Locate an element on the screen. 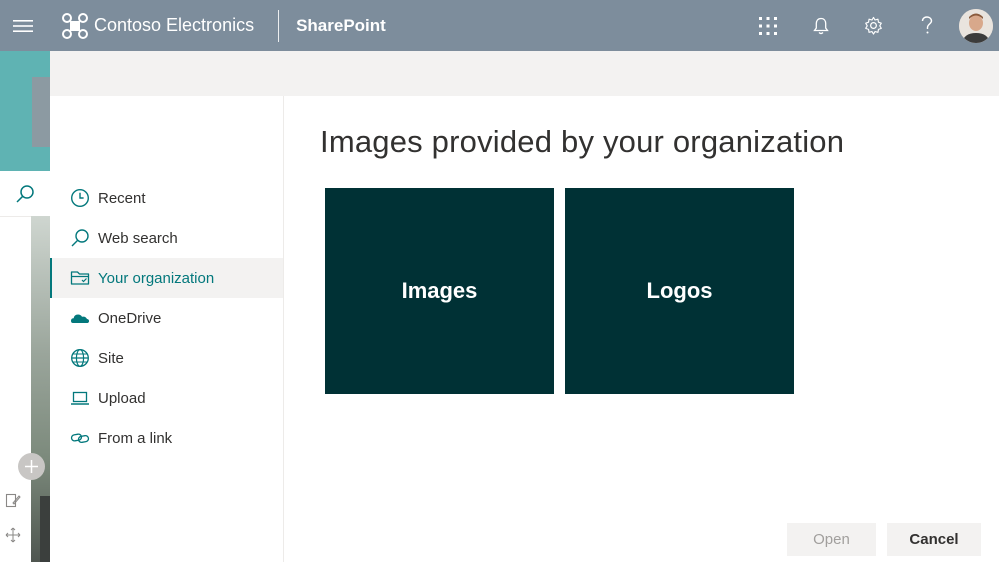  move-icon is located at coordinates (13, 535).